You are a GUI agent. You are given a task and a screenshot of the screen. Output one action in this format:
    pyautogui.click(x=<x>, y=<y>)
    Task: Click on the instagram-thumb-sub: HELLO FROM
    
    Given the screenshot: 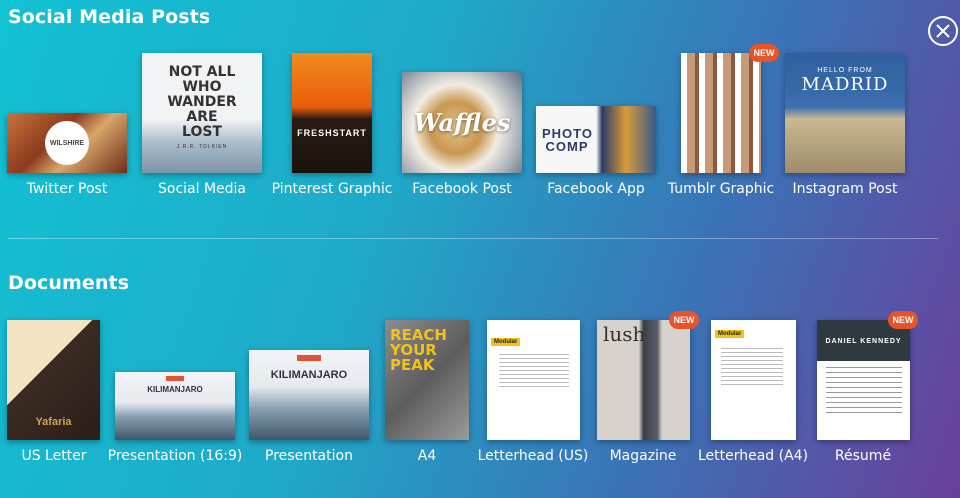 What is the action you would take?
    pyautogui.click(x=845, y=70)
    